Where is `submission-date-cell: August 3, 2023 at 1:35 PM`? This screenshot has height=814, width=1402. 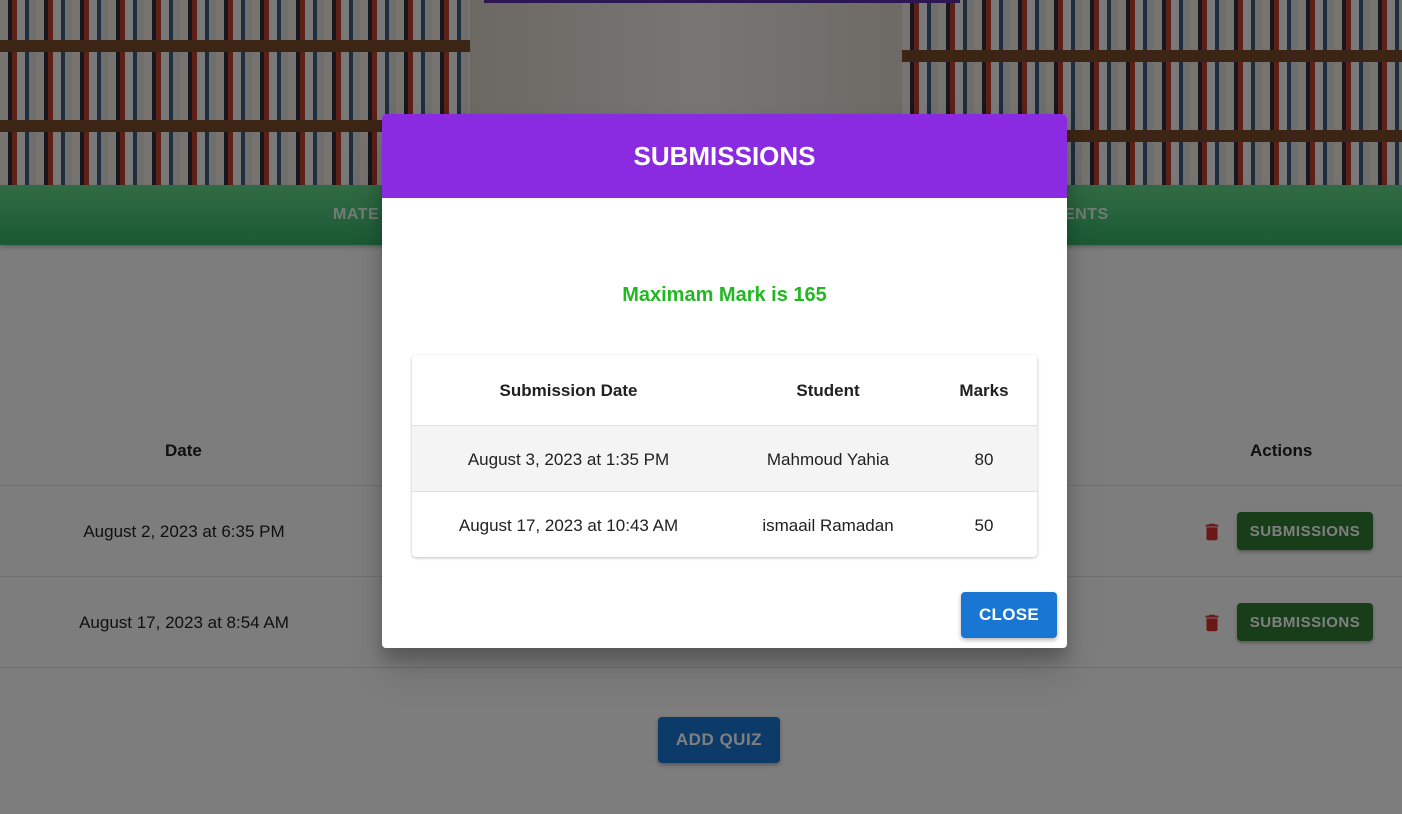 submission-date-cell: August 3, 2023 at 1:35 PM is located at coordinates (568, 459).